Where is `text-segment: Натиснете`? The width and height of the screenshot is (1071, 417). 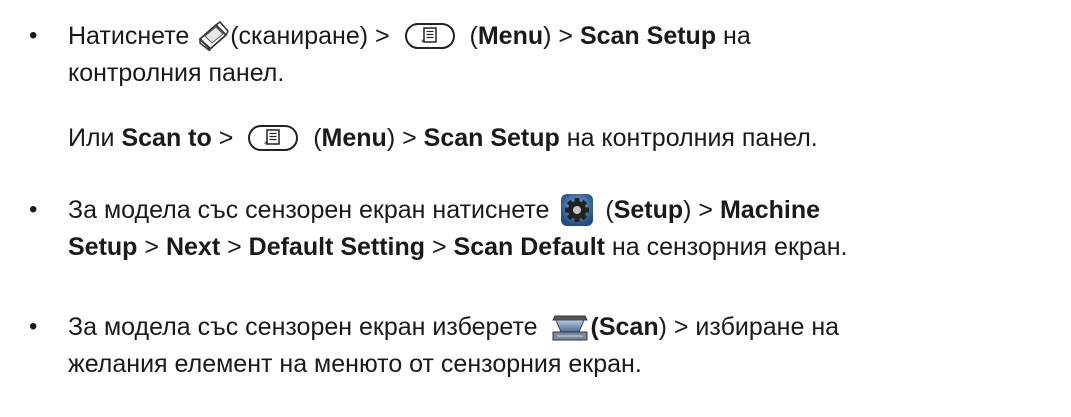 text-segment: Натиснете is located at coordinates (132, 36).